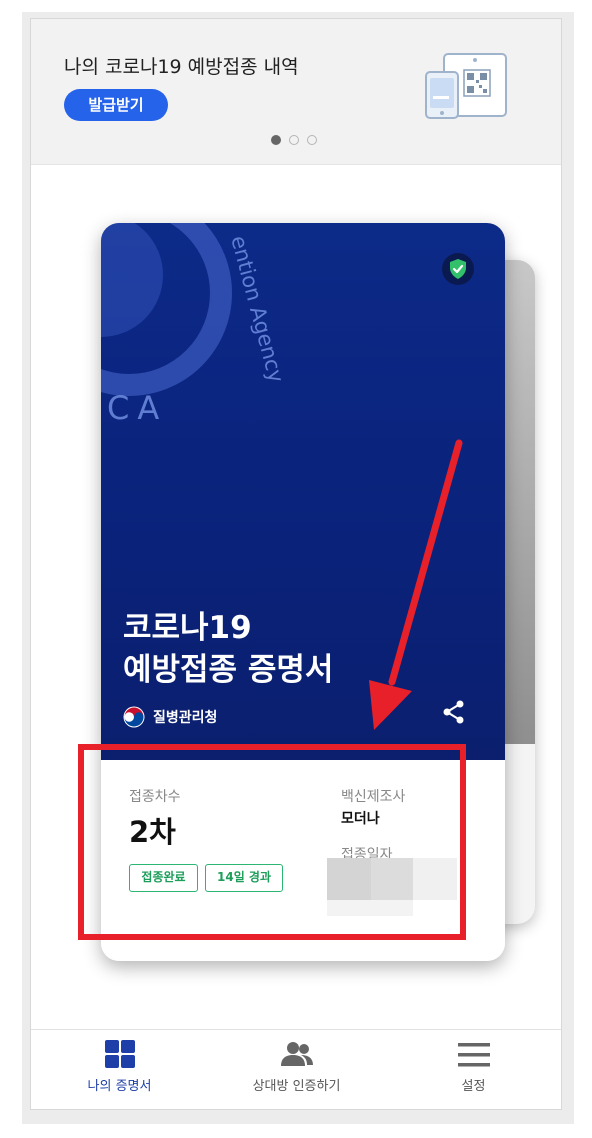  What do you see at coordinates (454, 712) in the screenshot?
I see `share-icon` at bounding box center [454, 712].